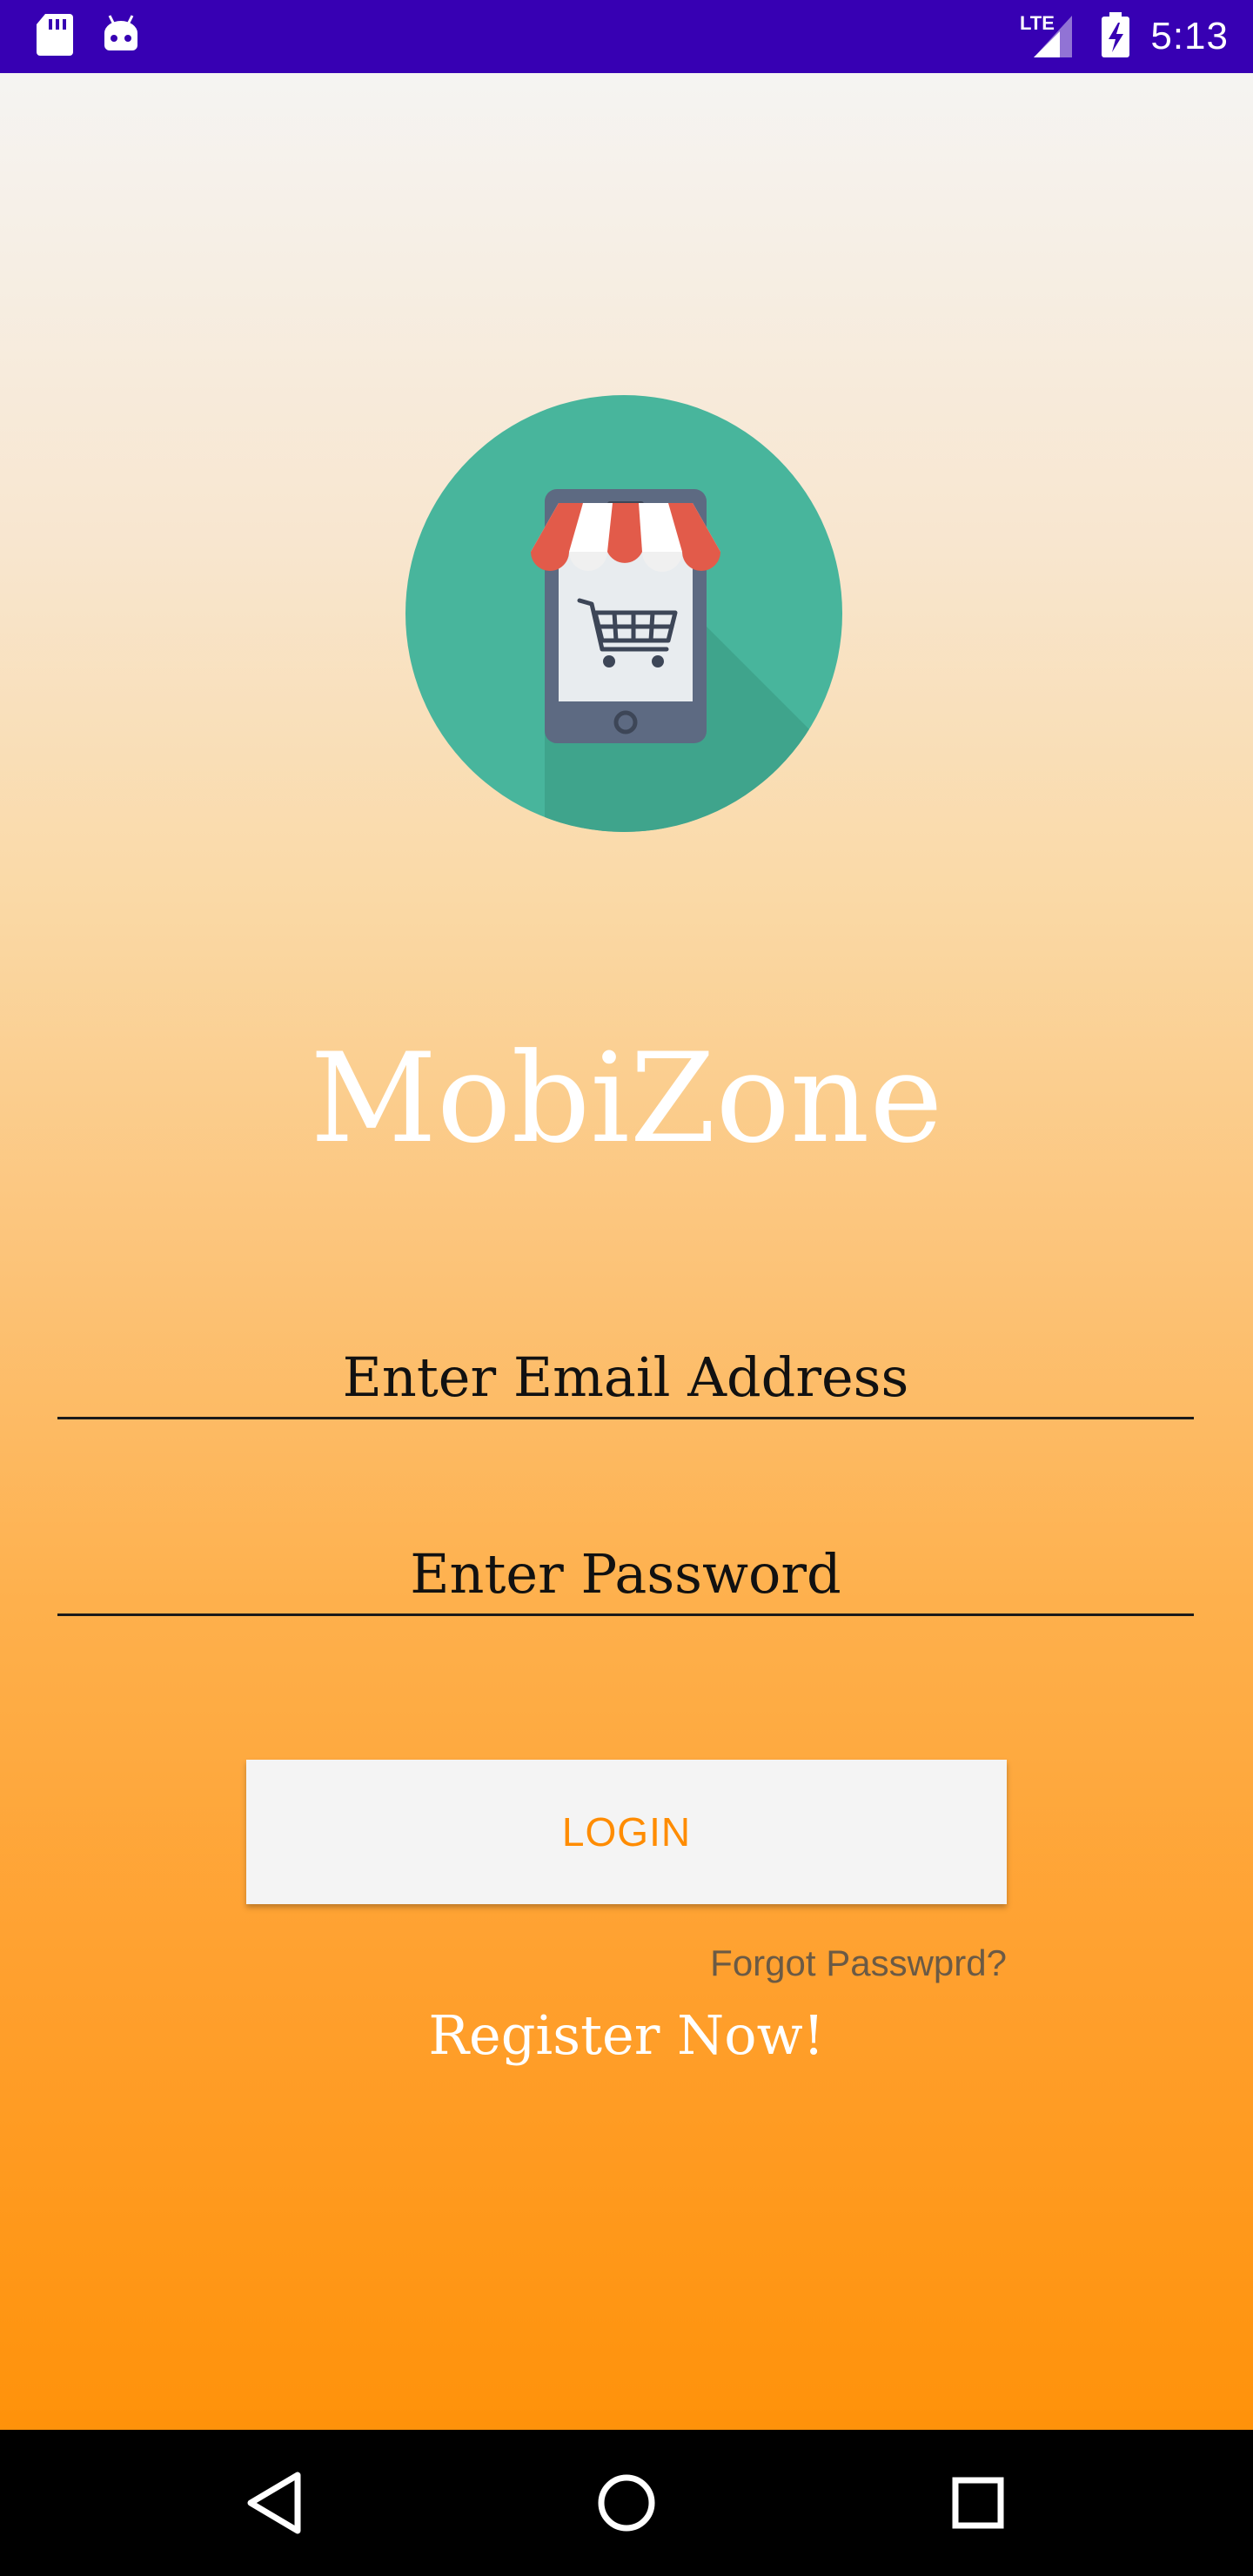  Describe the element at coordinates (274, 2502) in the screenshot. I see `back-icon` at that location.